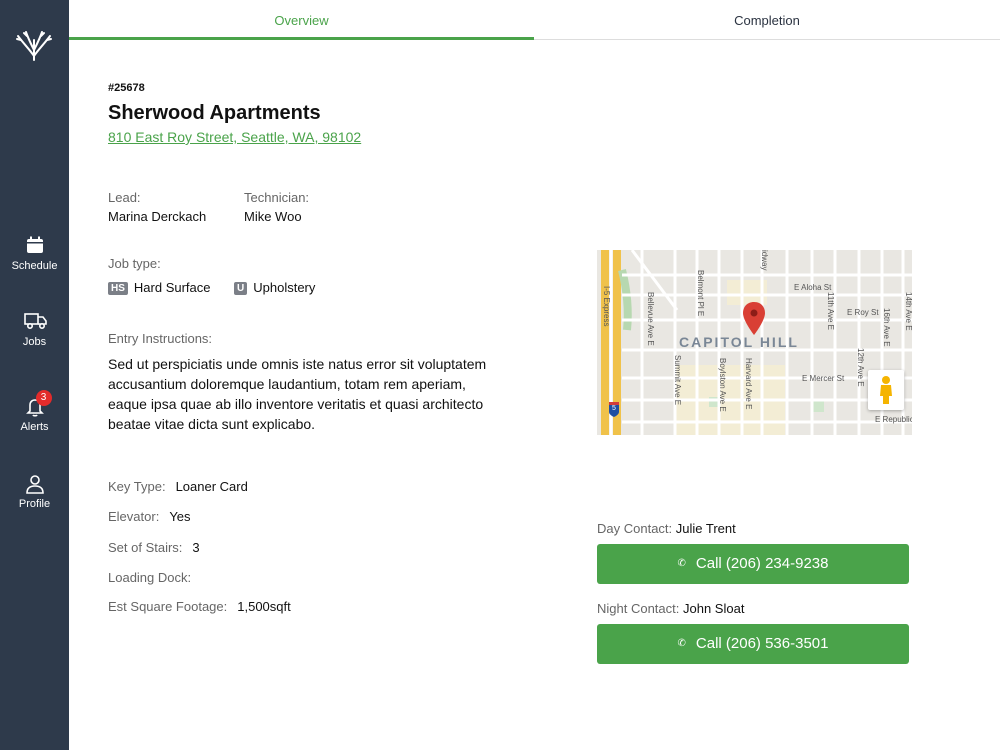  Describe the element at coordinates (35, 246) in the screenshot. I see `calendar-icon` at that location.